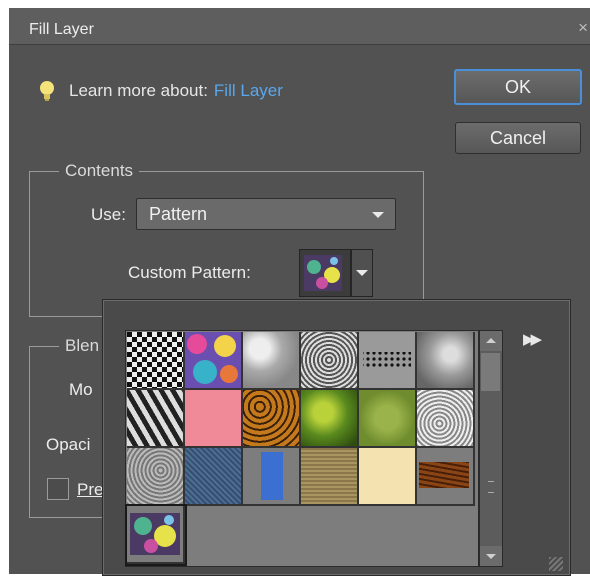 The width and height of the screenshot is (590, 576). Describe the element at coordinates (388, 477) in the screenshot. I see `pattern-swatch-parchment` at that location.